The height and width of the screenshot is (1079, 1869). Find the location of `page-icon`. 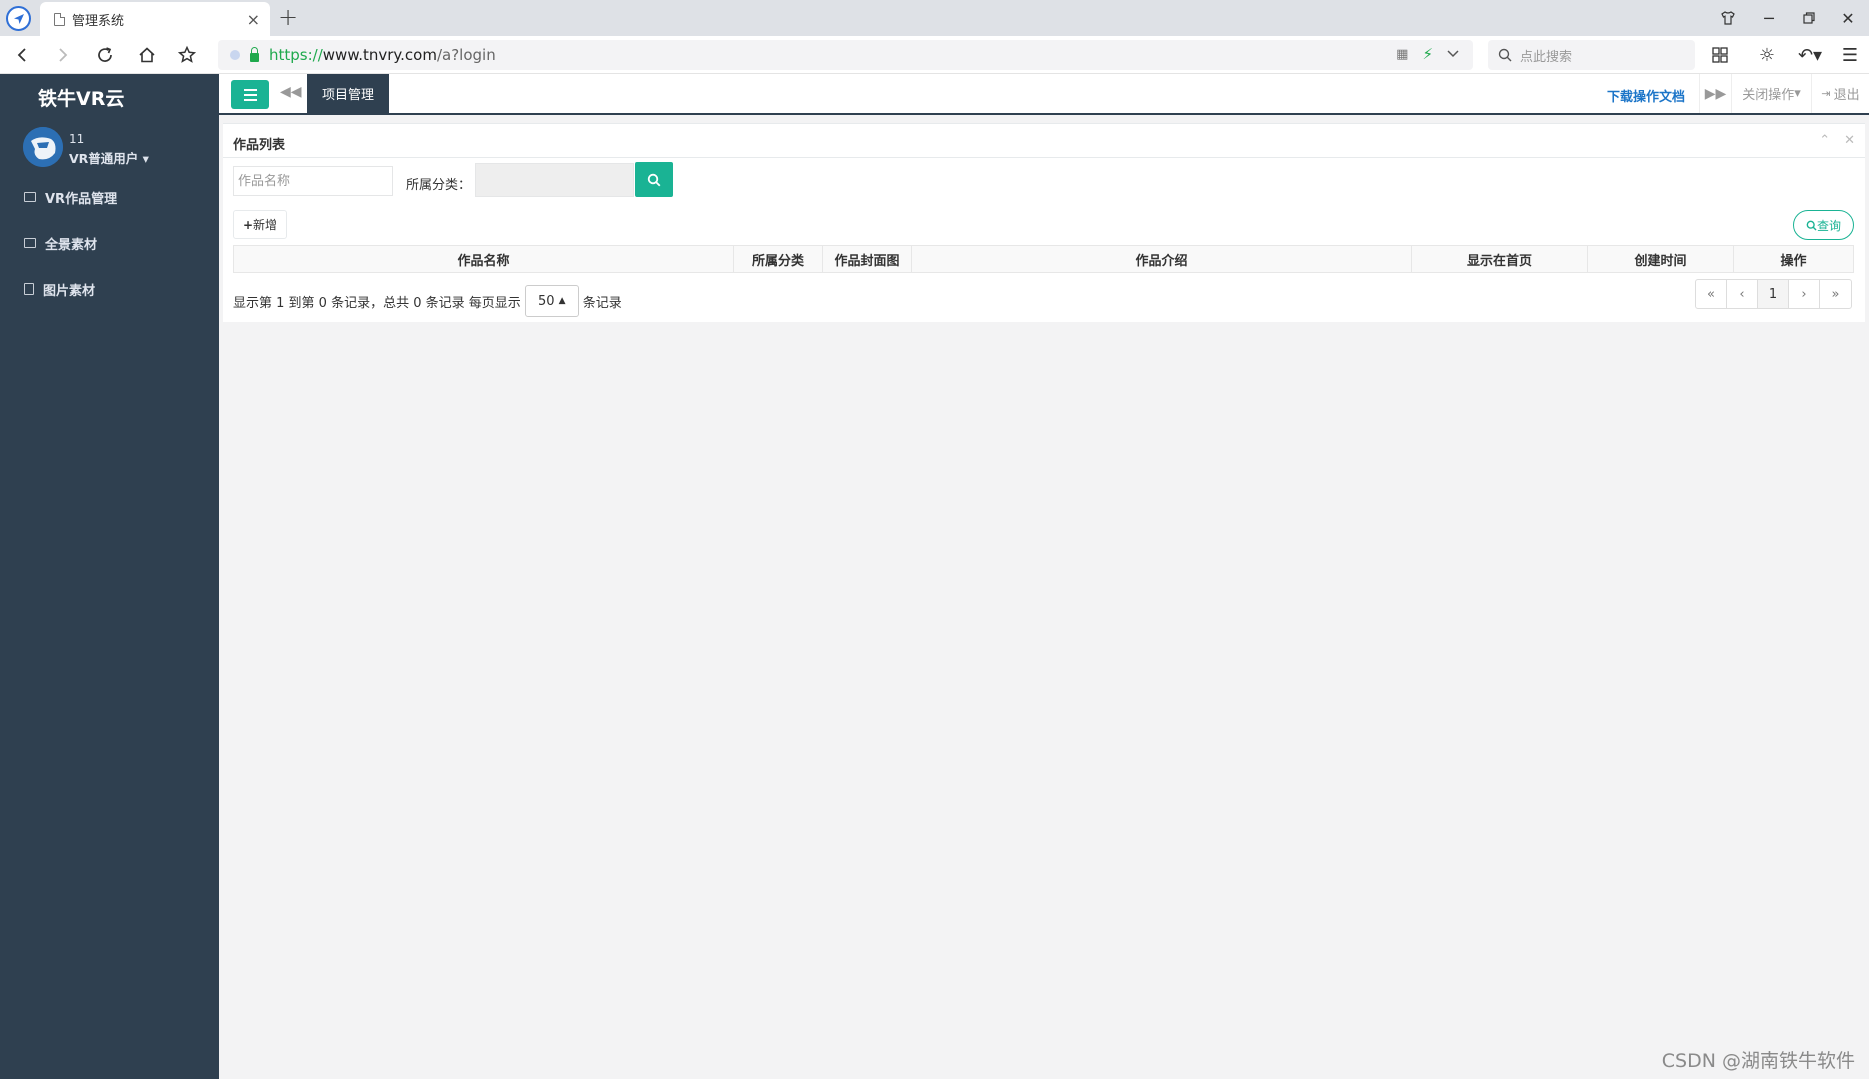

page-icon is located at coordinates (59, 19).